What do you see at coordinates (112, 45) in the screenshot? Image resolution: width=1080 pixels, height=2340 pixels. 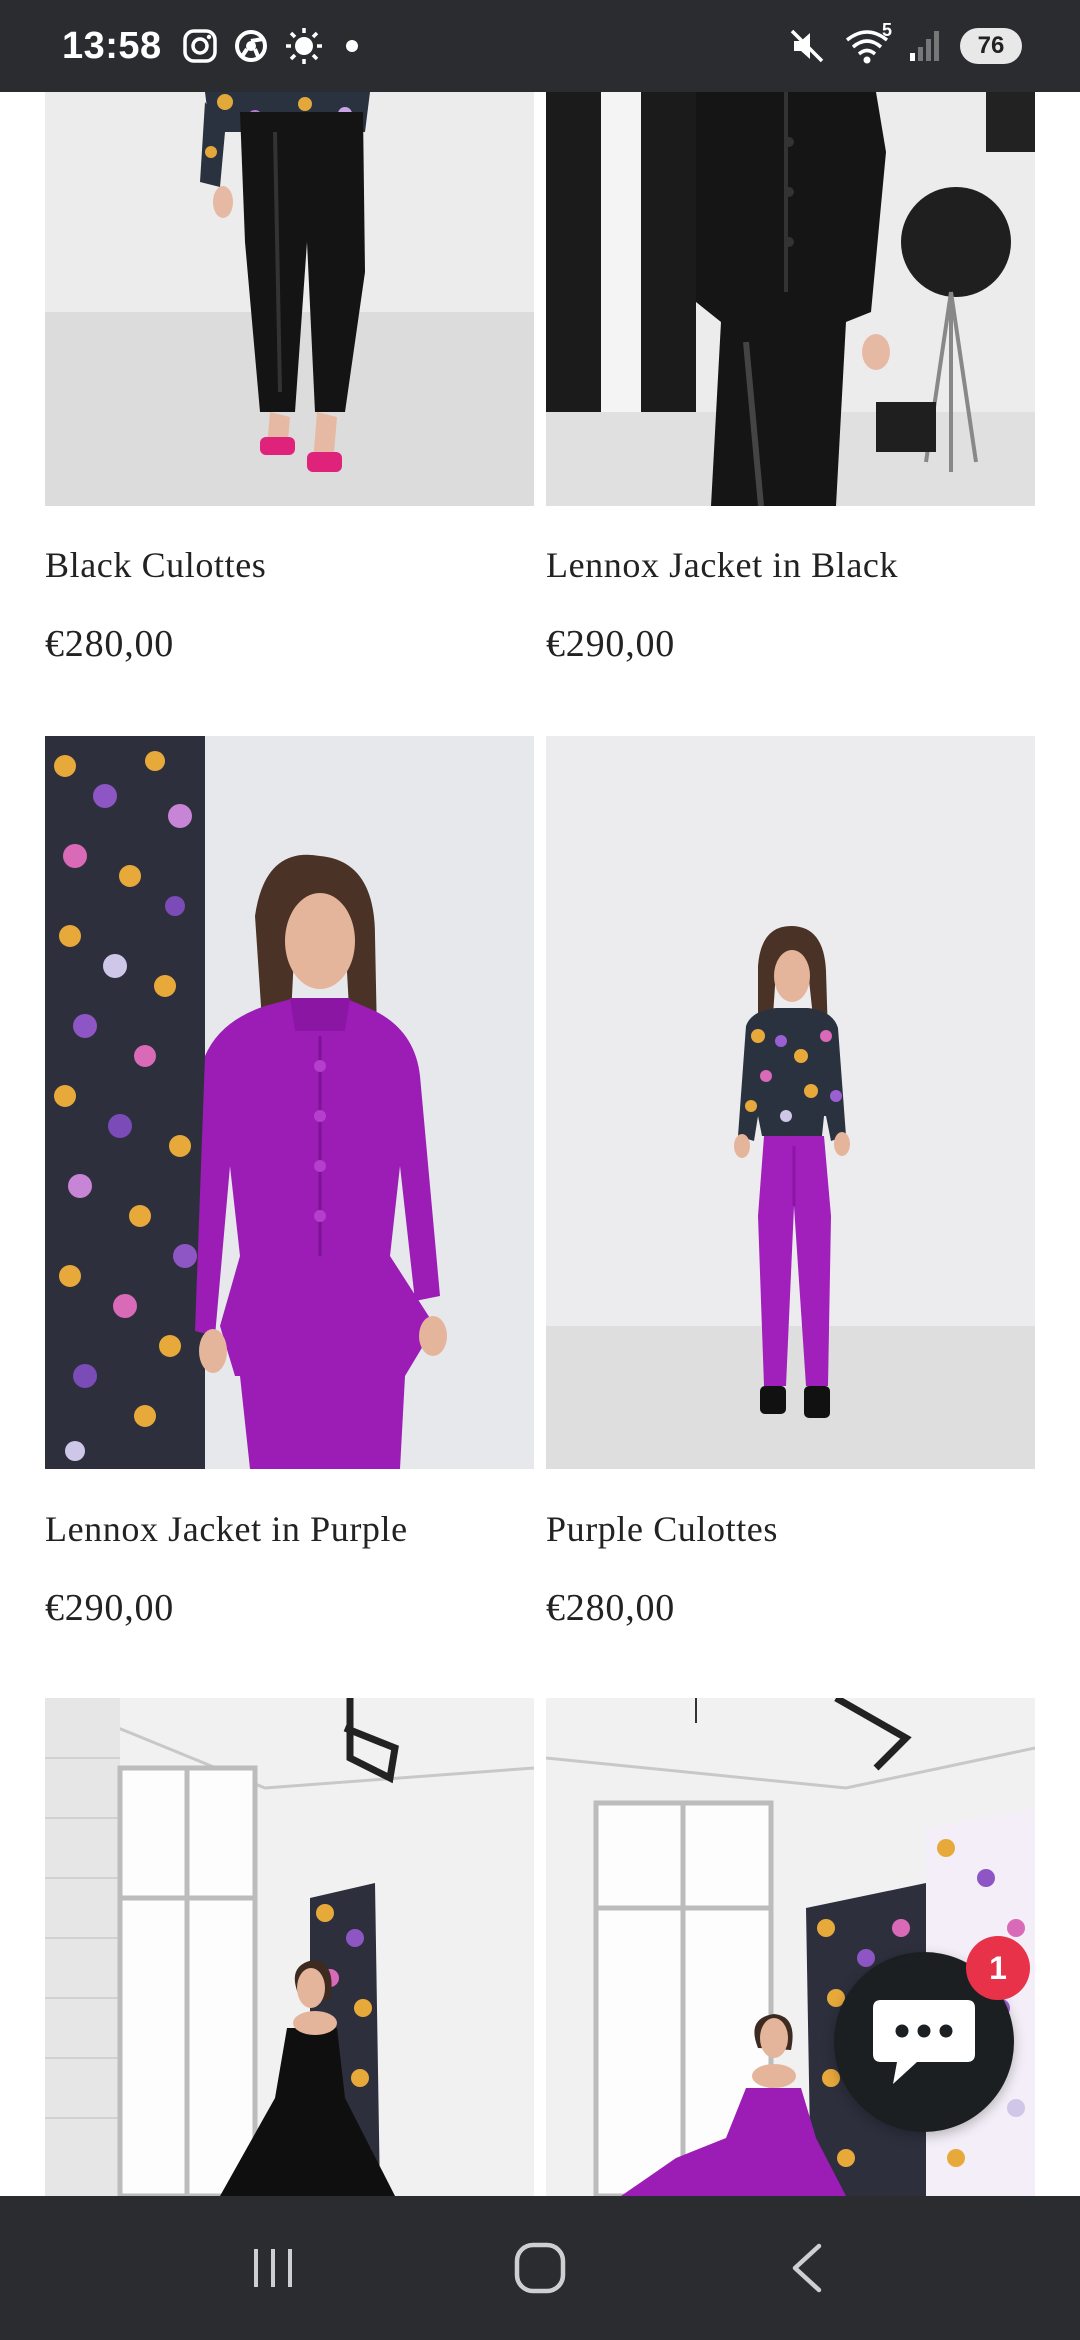 I see `status-time: 13:58` at bounding box center [112, 45].